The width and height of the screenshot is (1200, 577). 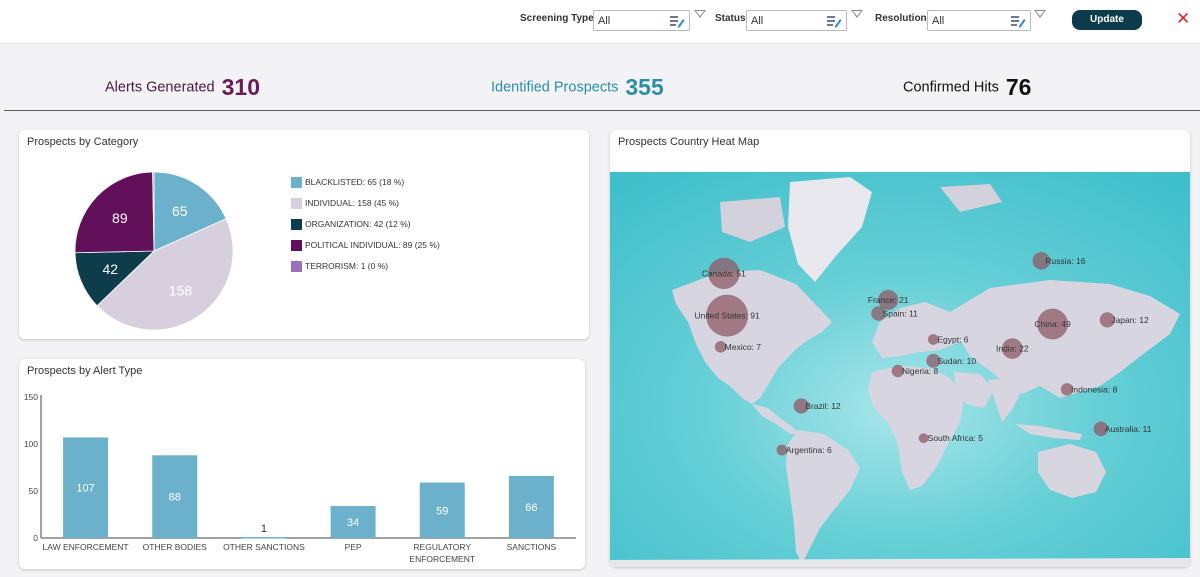 What do you see at coordinates (644, 87) in the screenshot?
I see `kpi-value: 355` at bounding box center [644, 87].